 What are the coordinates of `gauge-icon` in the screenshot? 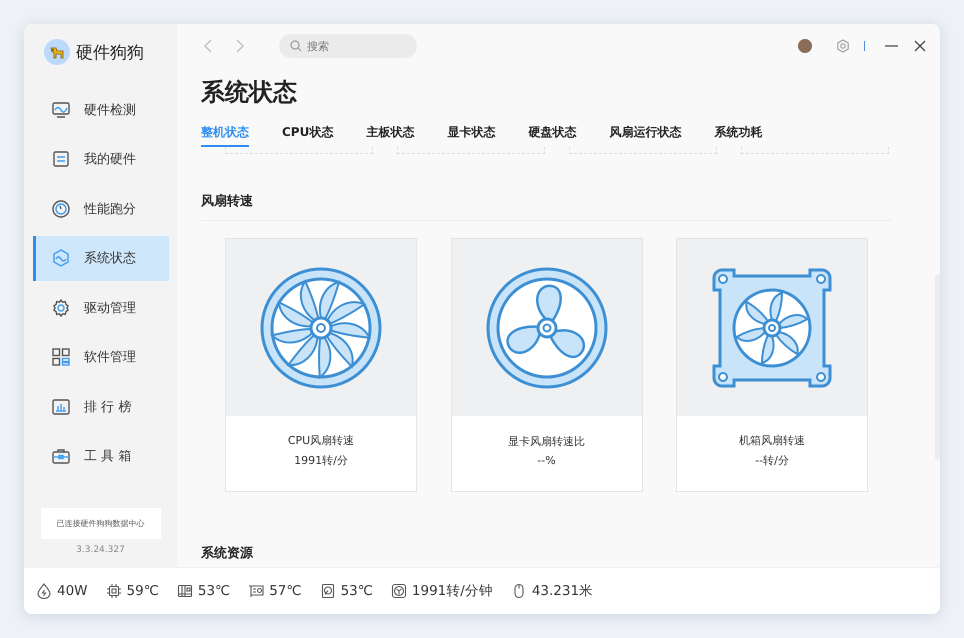 It's located at (61, 208).